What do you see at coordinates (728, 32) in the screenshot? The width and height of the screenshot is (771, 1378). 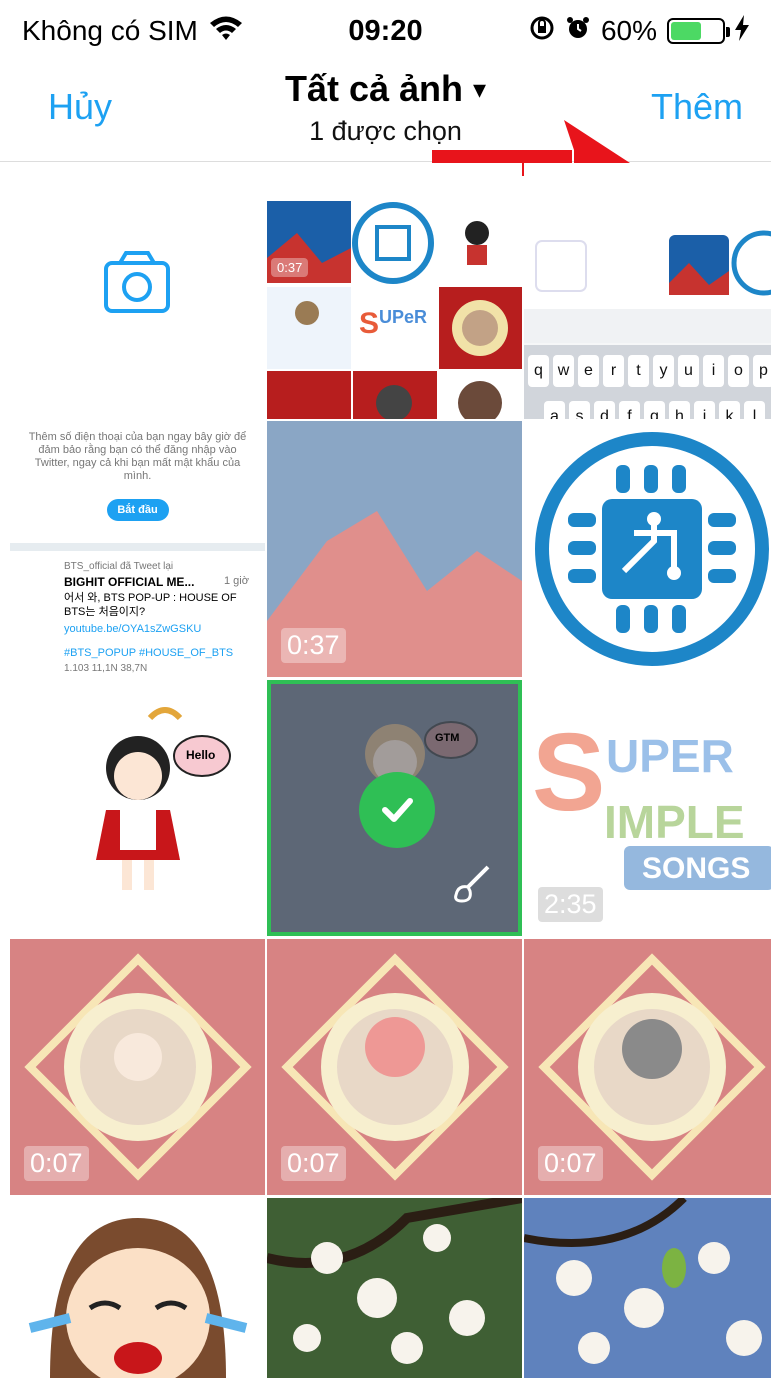 I see `battery-tip` at bounding box center [728, 32].